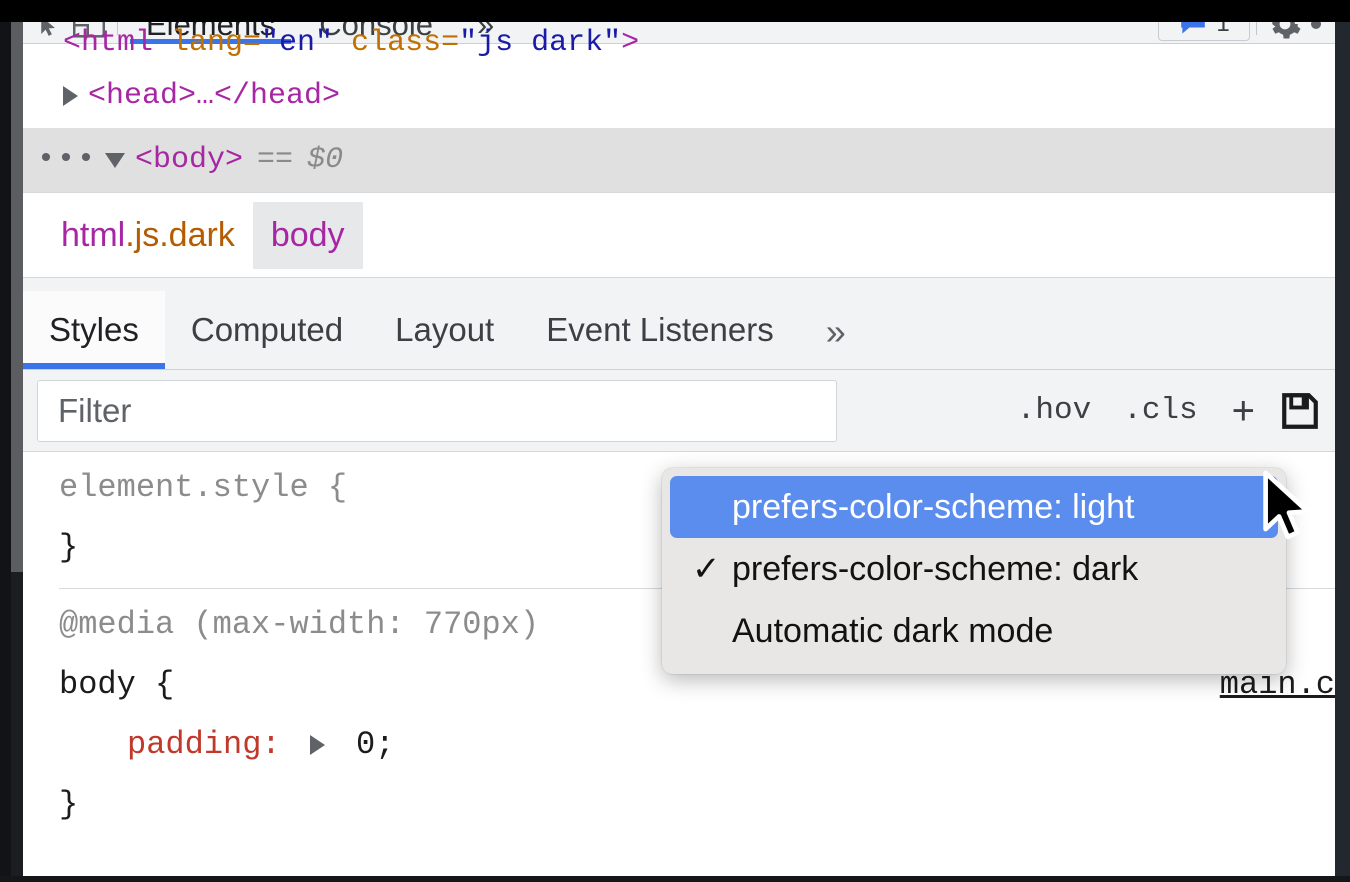 The image size is (1350, 882). What do you see at coordinates (675, 879) in the screenshot?
I see `window-bottom-edge` at bounding box center [675, 879].